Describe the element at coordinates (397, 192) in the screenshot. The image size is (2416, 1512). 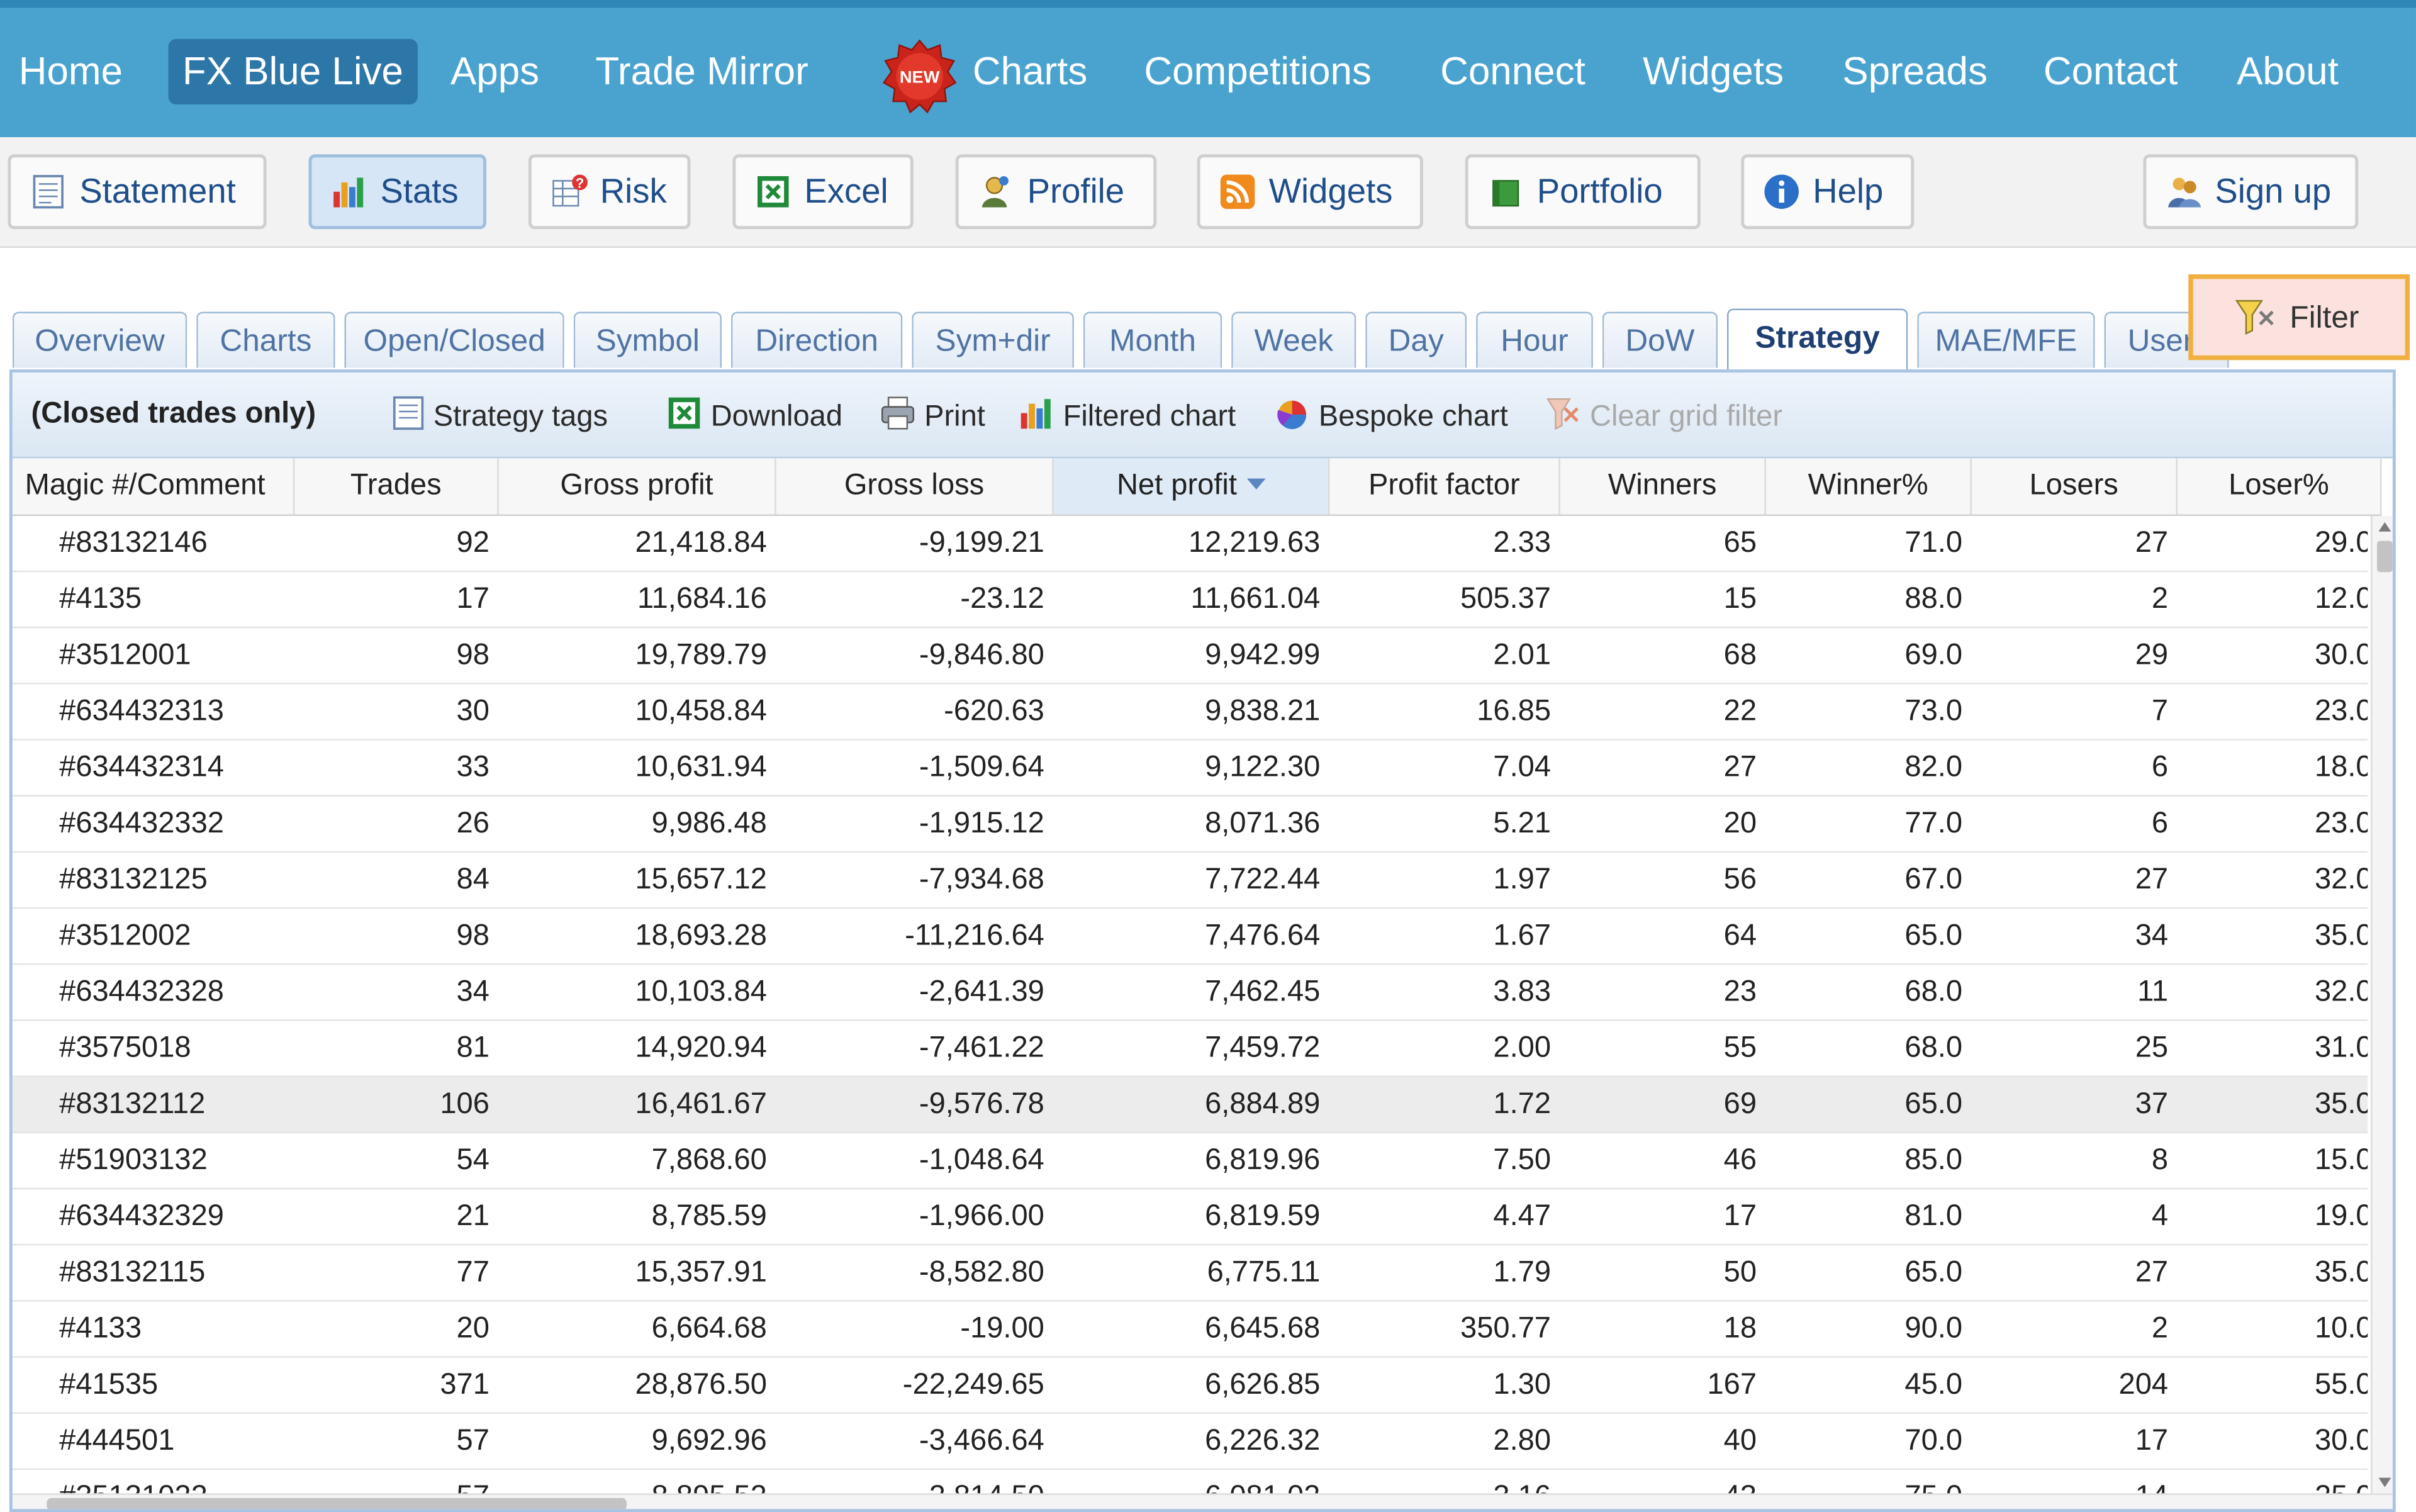
I see `stats-button: Stats` at that location.